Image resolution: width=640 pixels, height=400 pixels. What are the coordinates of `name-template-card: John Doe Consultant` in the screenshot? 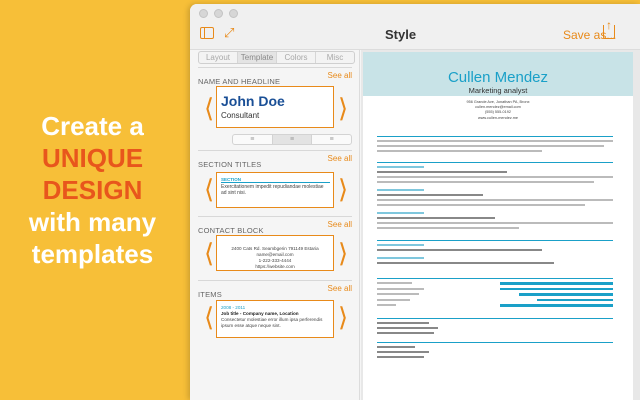 It's located at (275, 107).